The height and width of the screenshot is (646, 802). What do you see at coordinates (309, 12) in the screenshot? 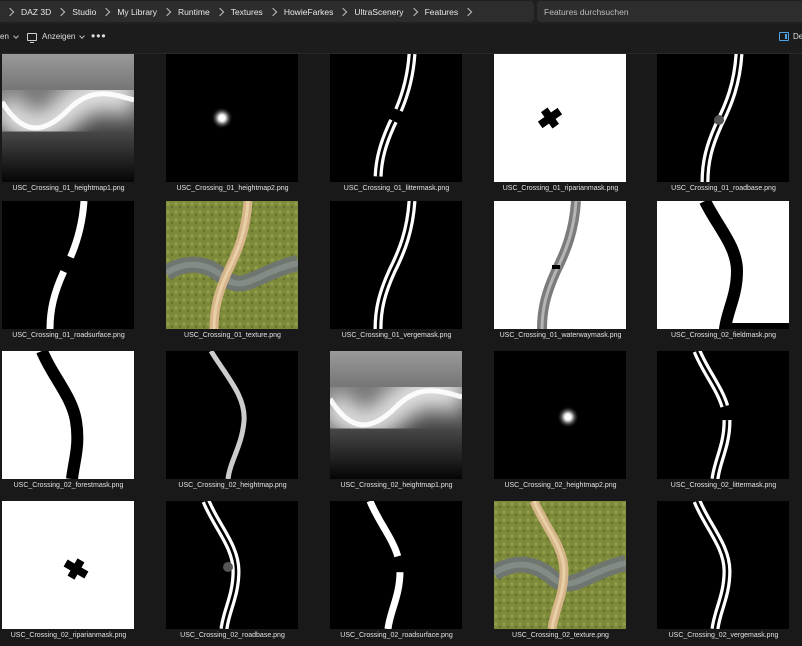
I see `breadcrumb-howiefarkes: HowieFarkes` at bounding box center [309, 12].